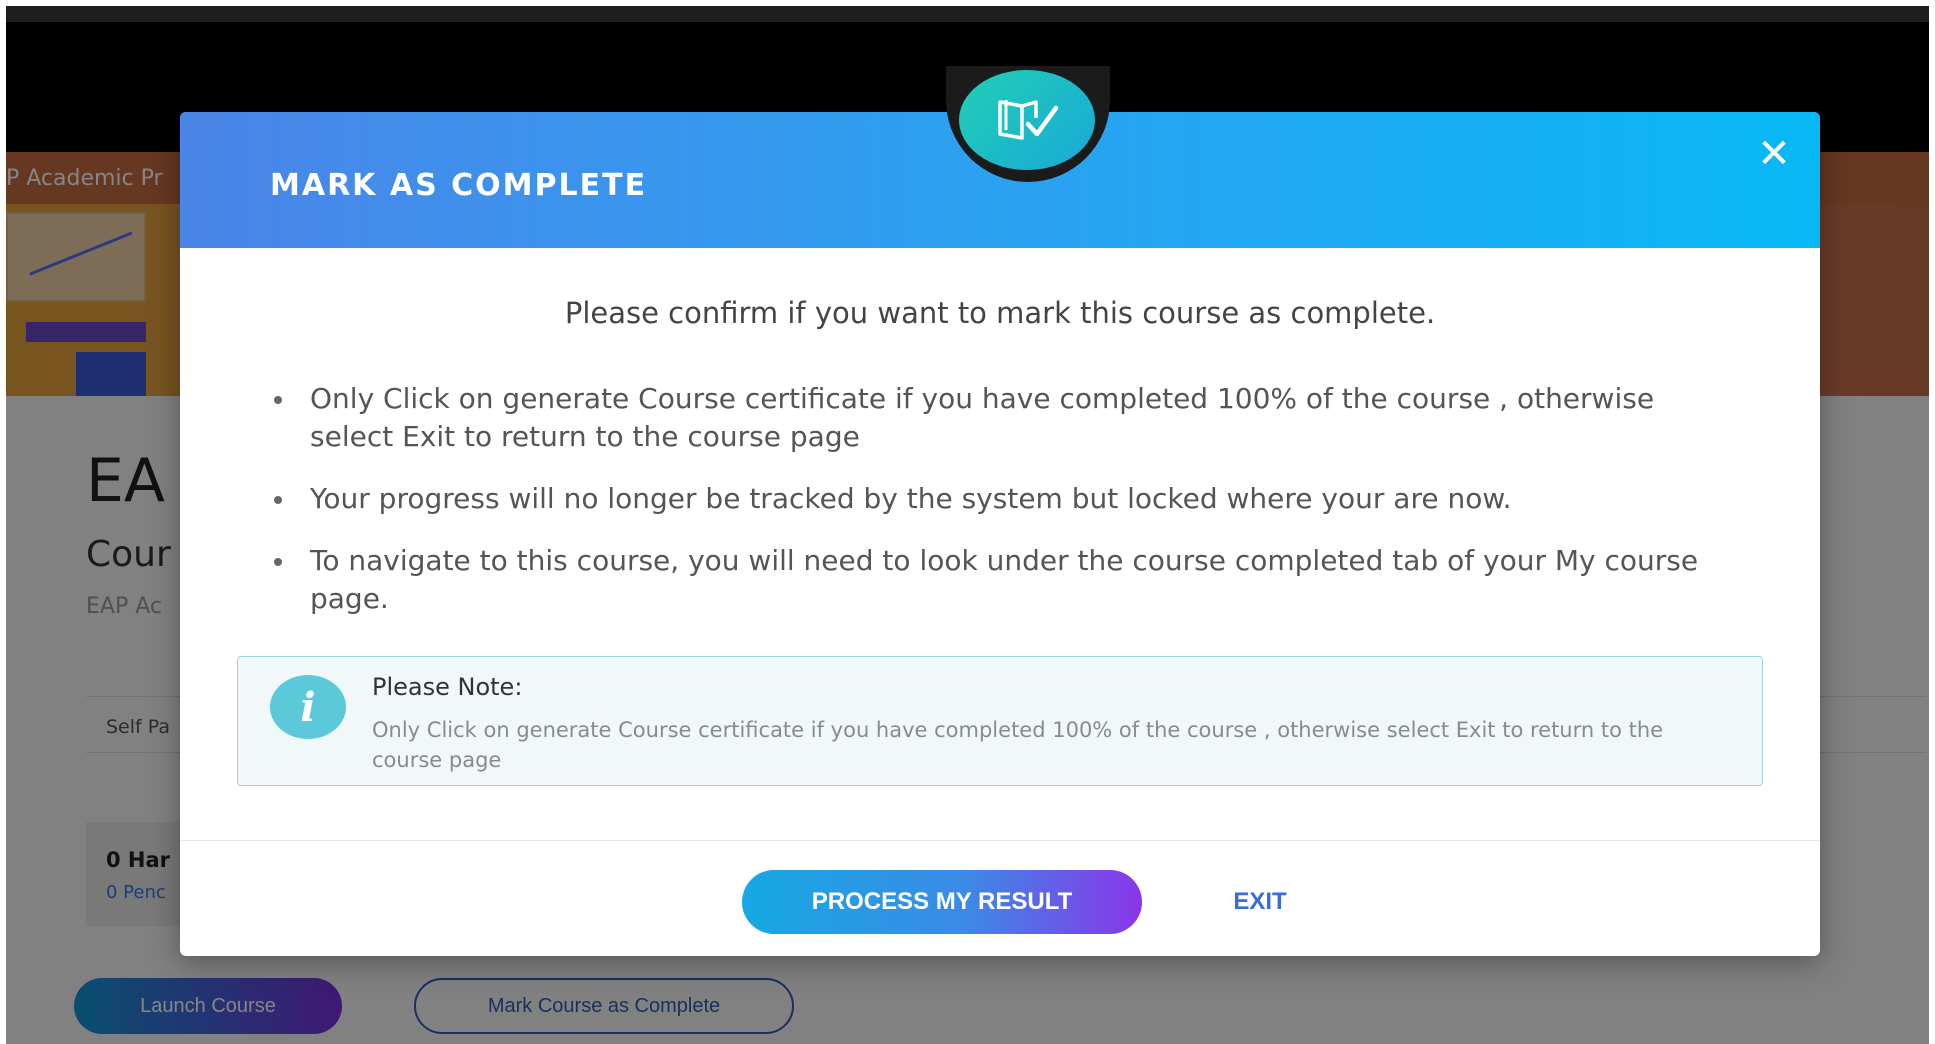  I want to click on footer-divider, so click(1000, 840).